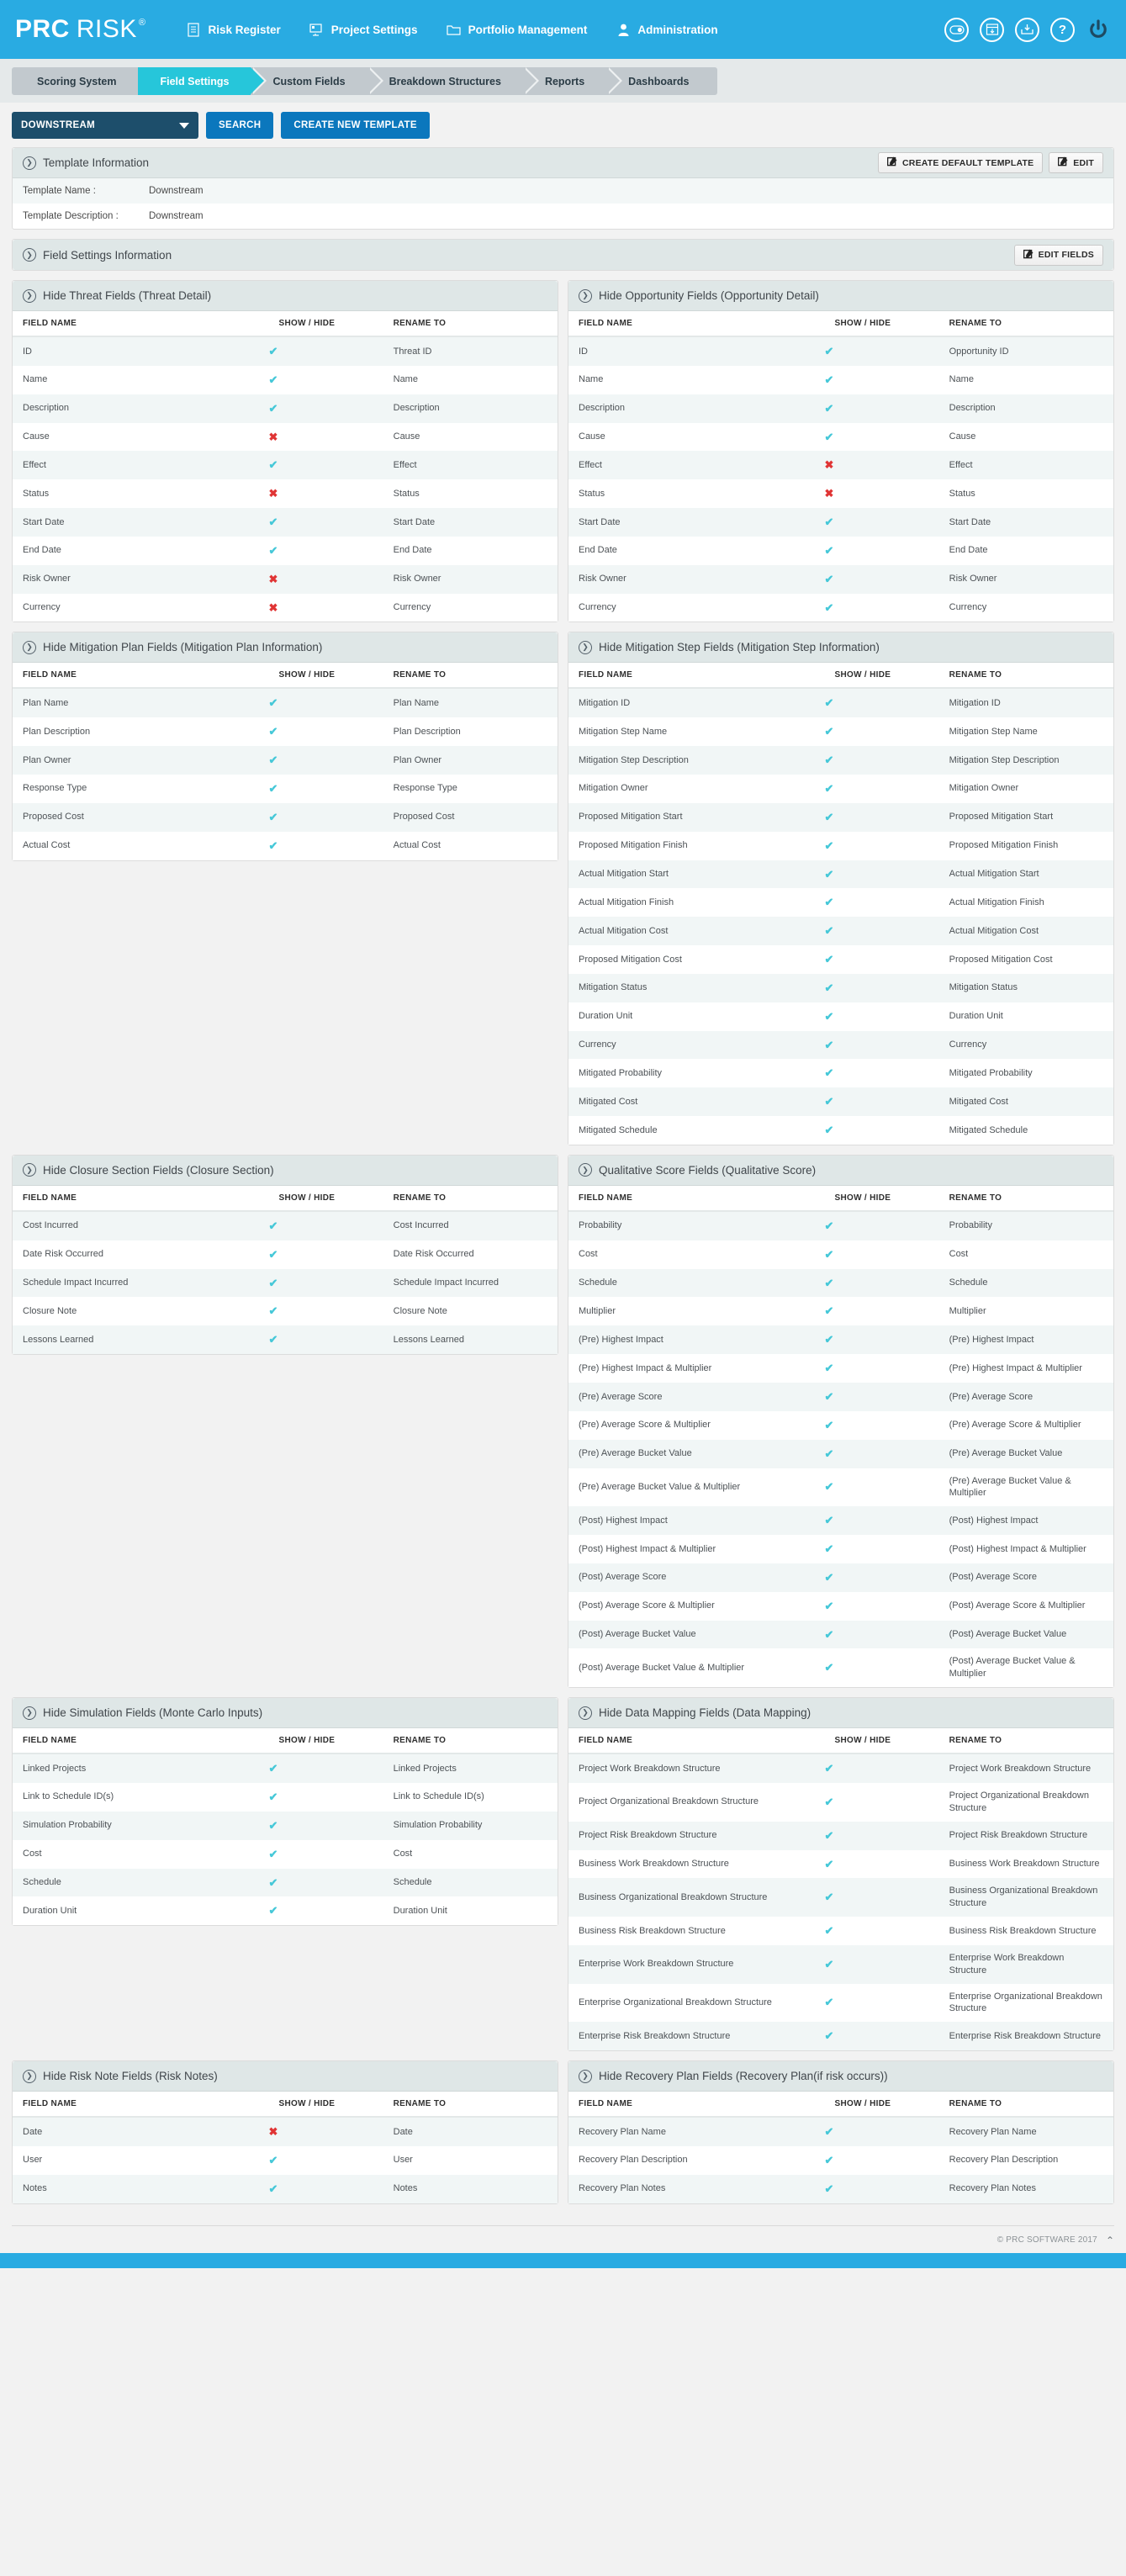  What do you see at coordinates (317, 81) in the screenshot?
I see `tab-custom-fields: Custom Fields` at bounding box center [317, 81].